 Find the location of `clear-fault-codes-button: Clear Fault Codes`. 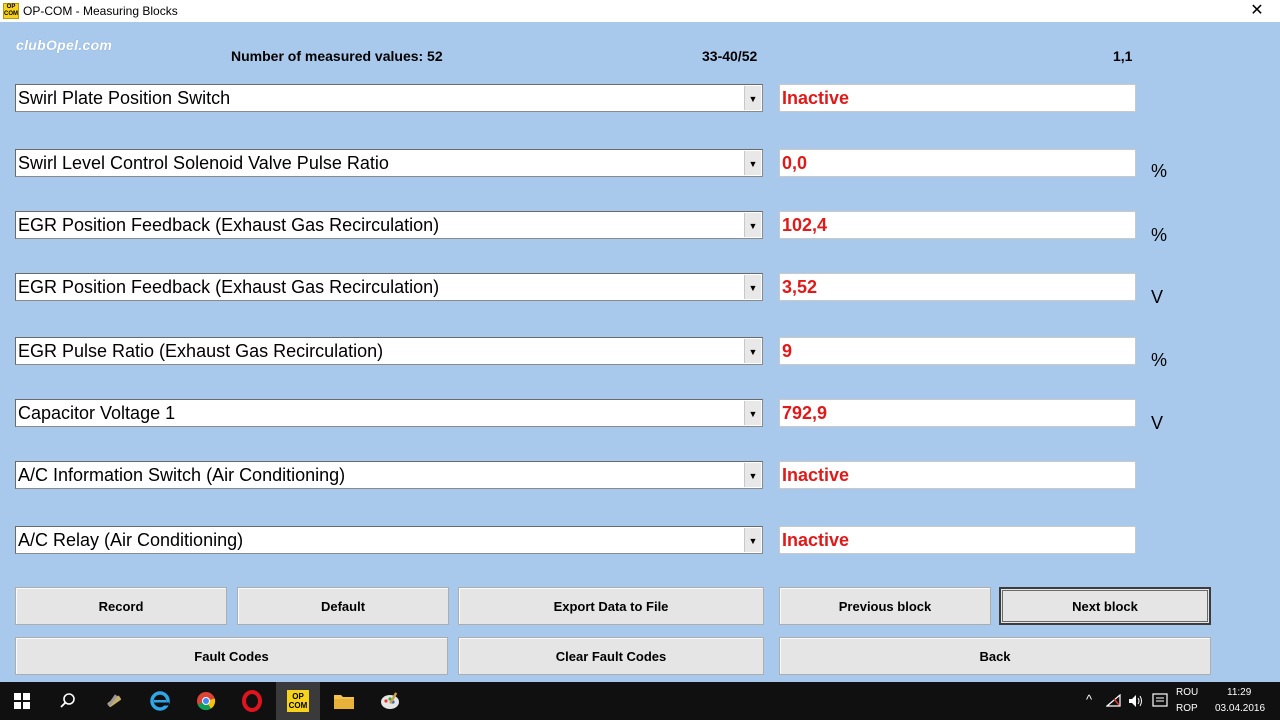

clear-fault-codes-button: Clear Fault Codes is located at coordinates (611, 656).